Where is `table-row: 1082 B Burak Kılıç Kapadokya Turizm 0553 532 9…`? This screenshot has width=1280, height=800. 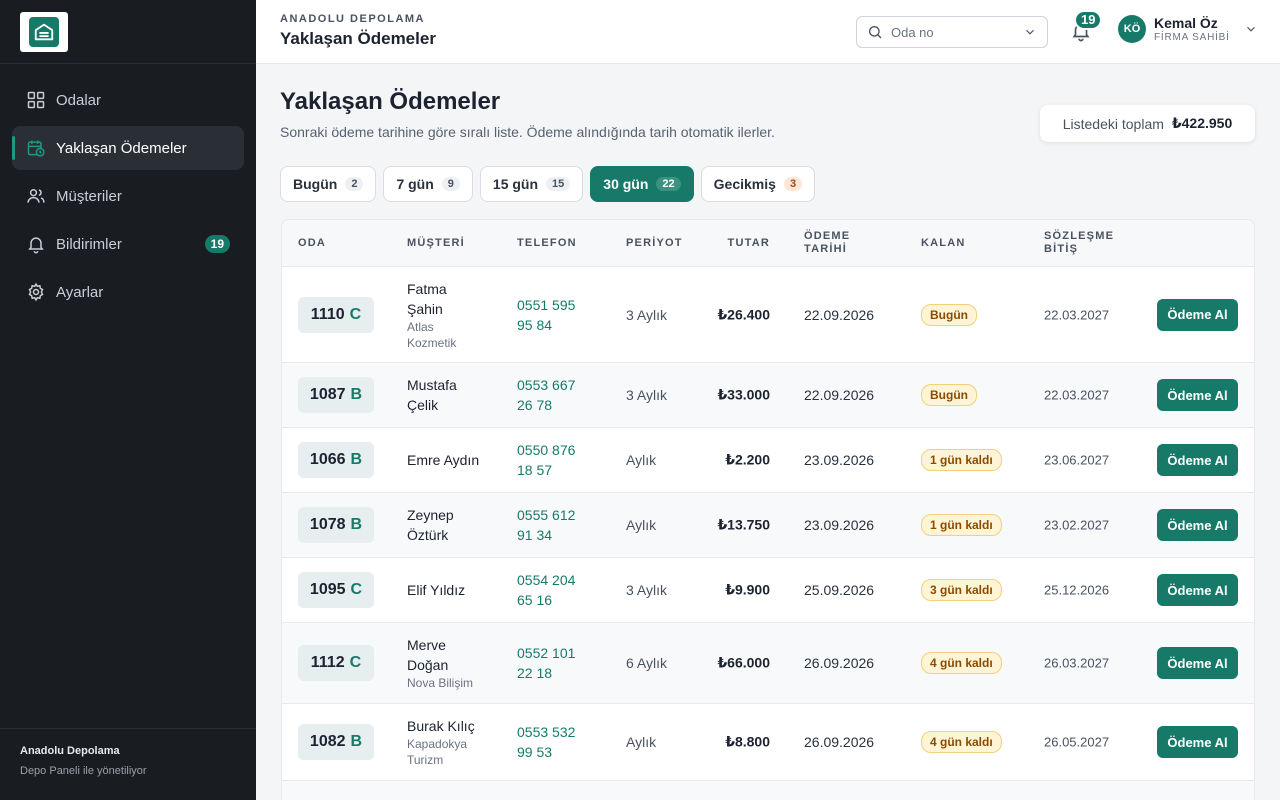 table-row: 1082 B Burak Kılıç Kapadokya Turizm 0553 532 9… is located at coordinates (768, 742).